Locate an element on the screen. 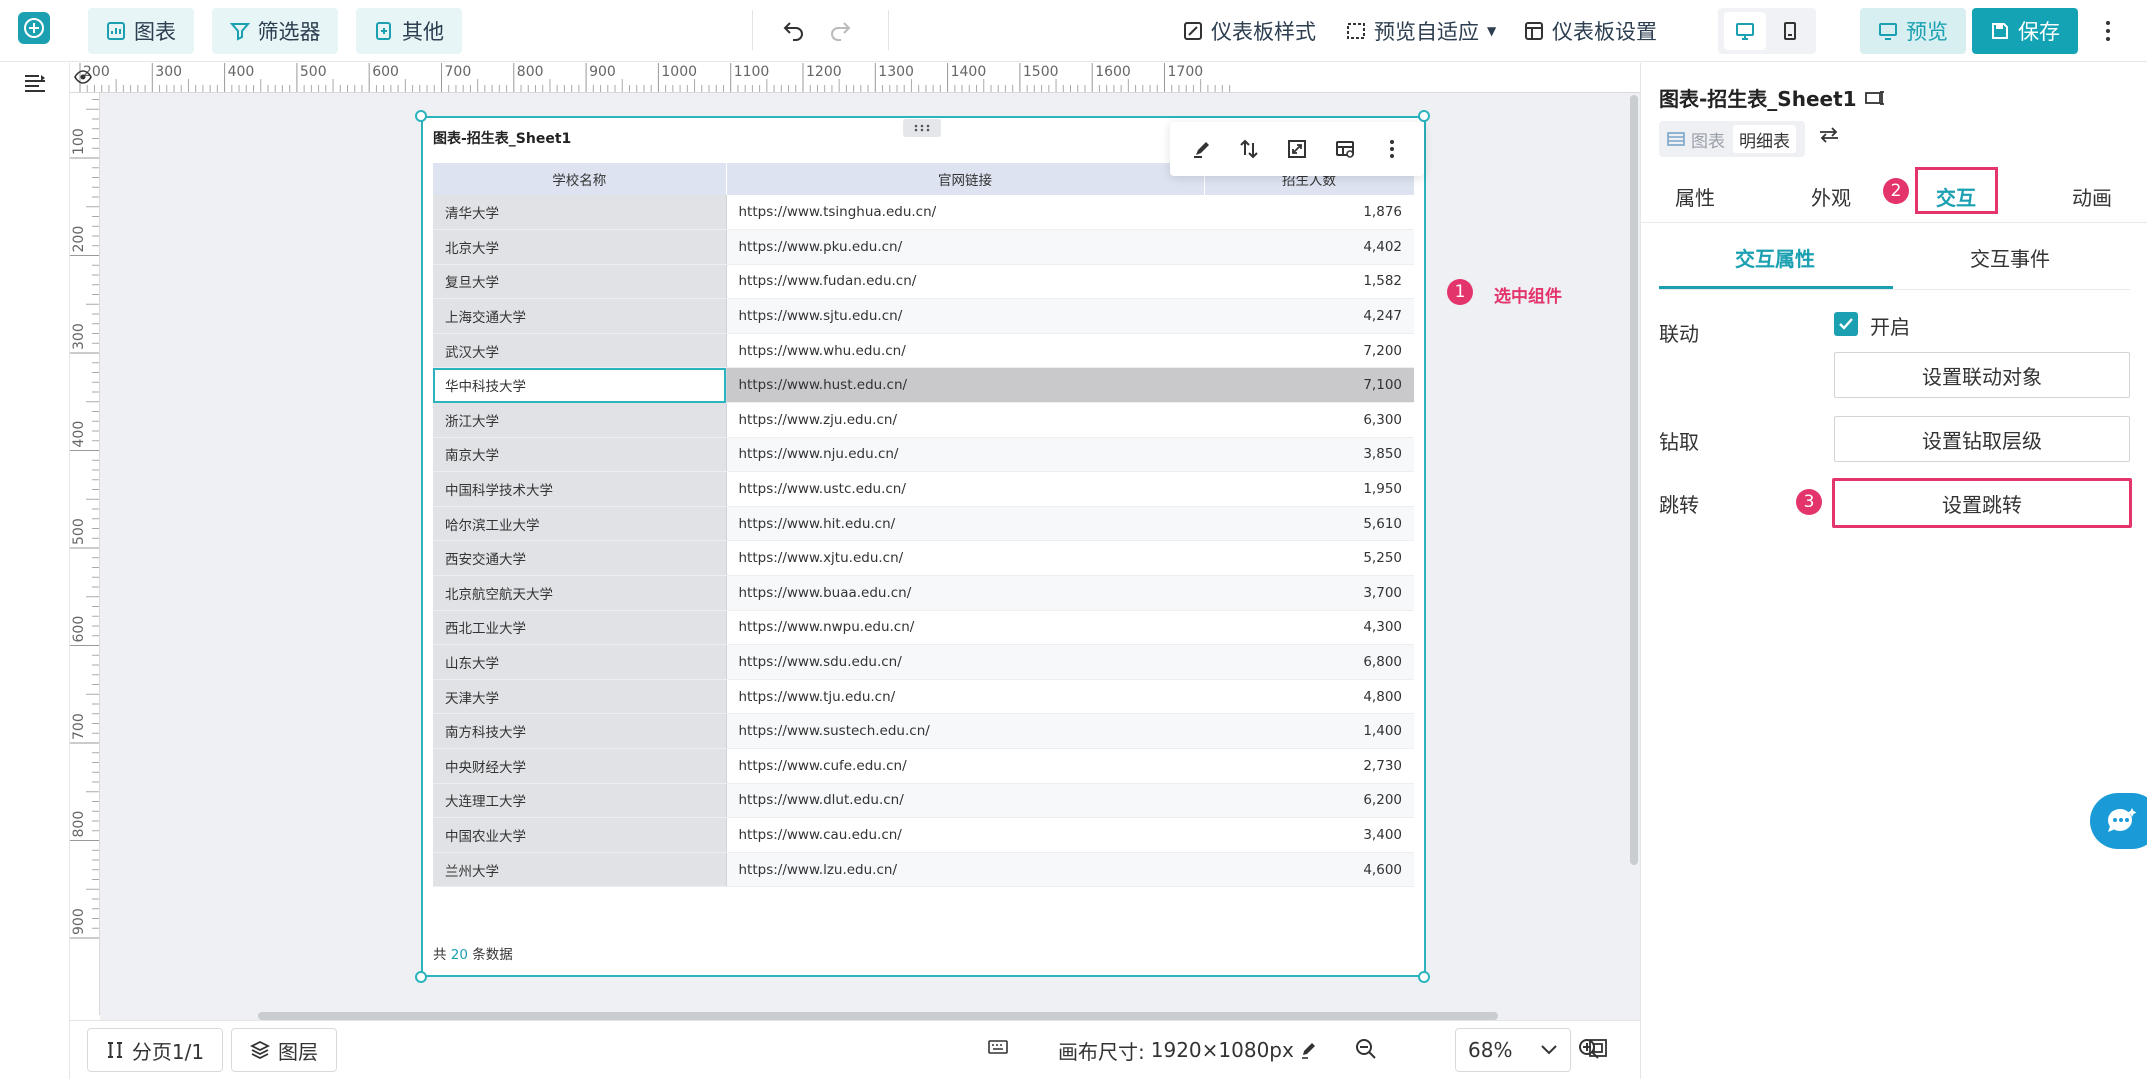  table-row: 复旦大学 https://www.fudan.edu.cn/1,582 is located at coordinates (923, 282).